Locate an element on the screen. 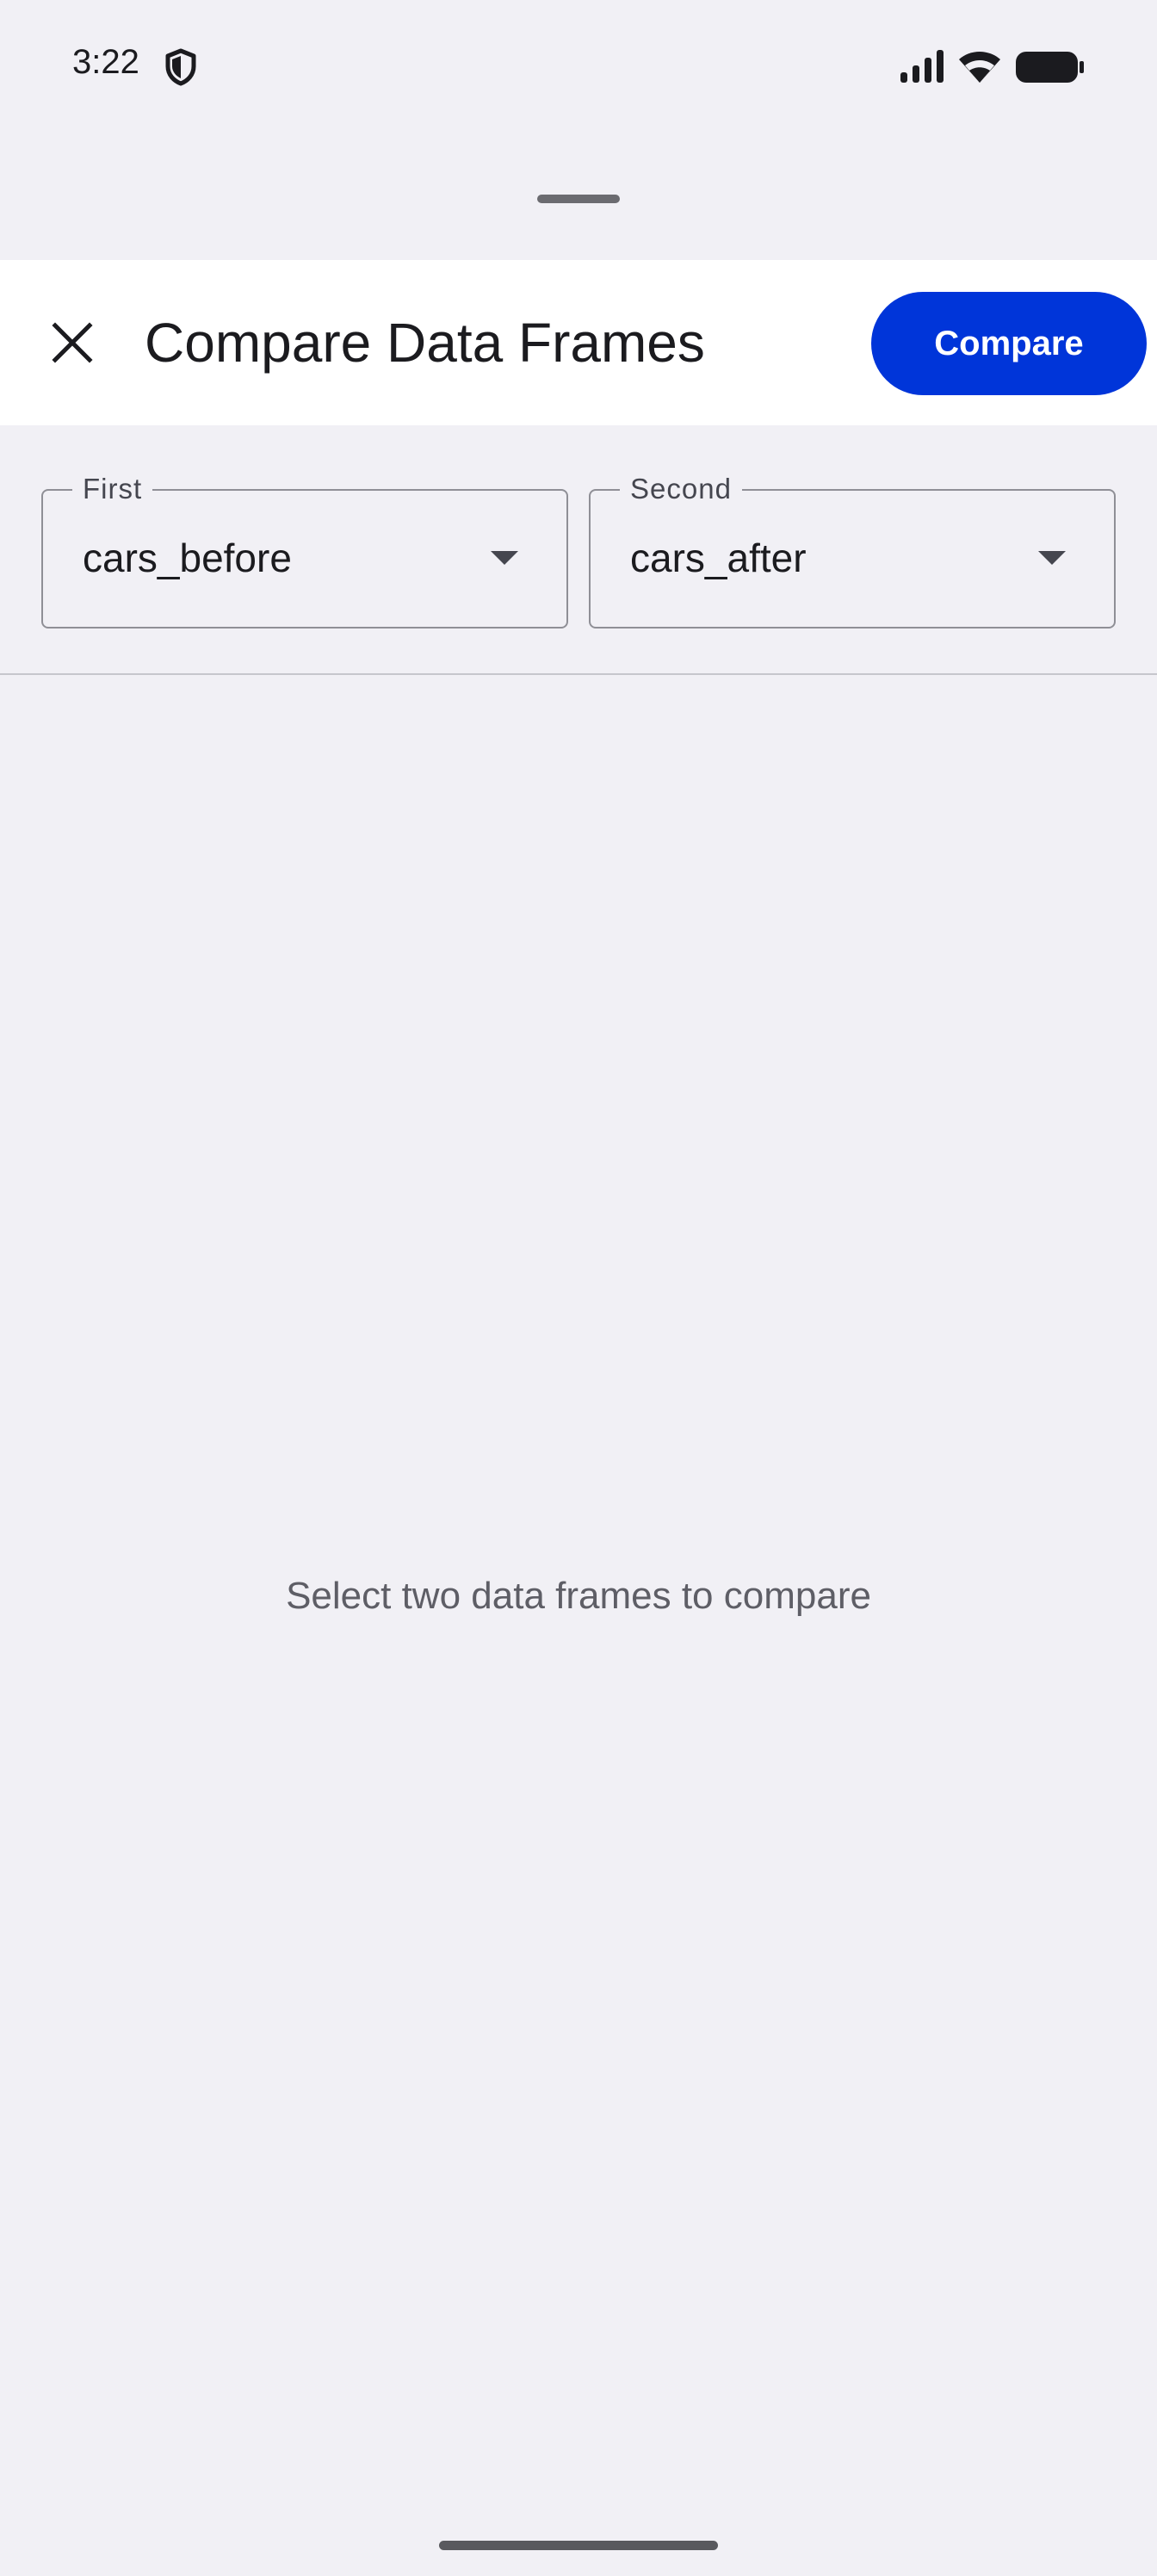 This screenshot has width=1157, height=2576. close-button is located at coordinates (72, 343).